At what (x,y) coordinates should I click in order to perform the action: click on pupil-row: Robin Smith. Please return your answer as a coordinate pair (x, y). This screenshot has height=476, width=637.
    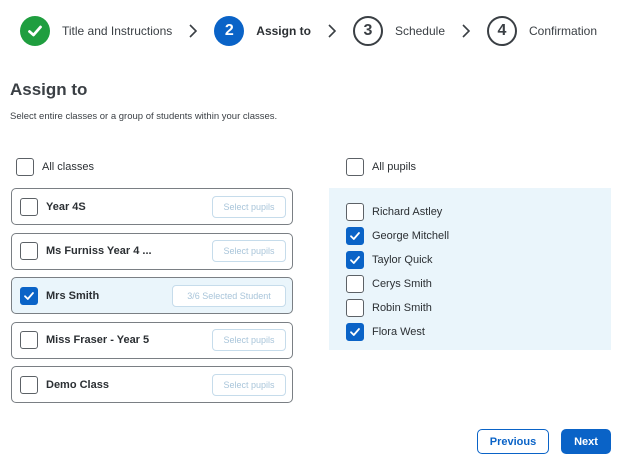
    Looking at the image, I should click on (470, 308).